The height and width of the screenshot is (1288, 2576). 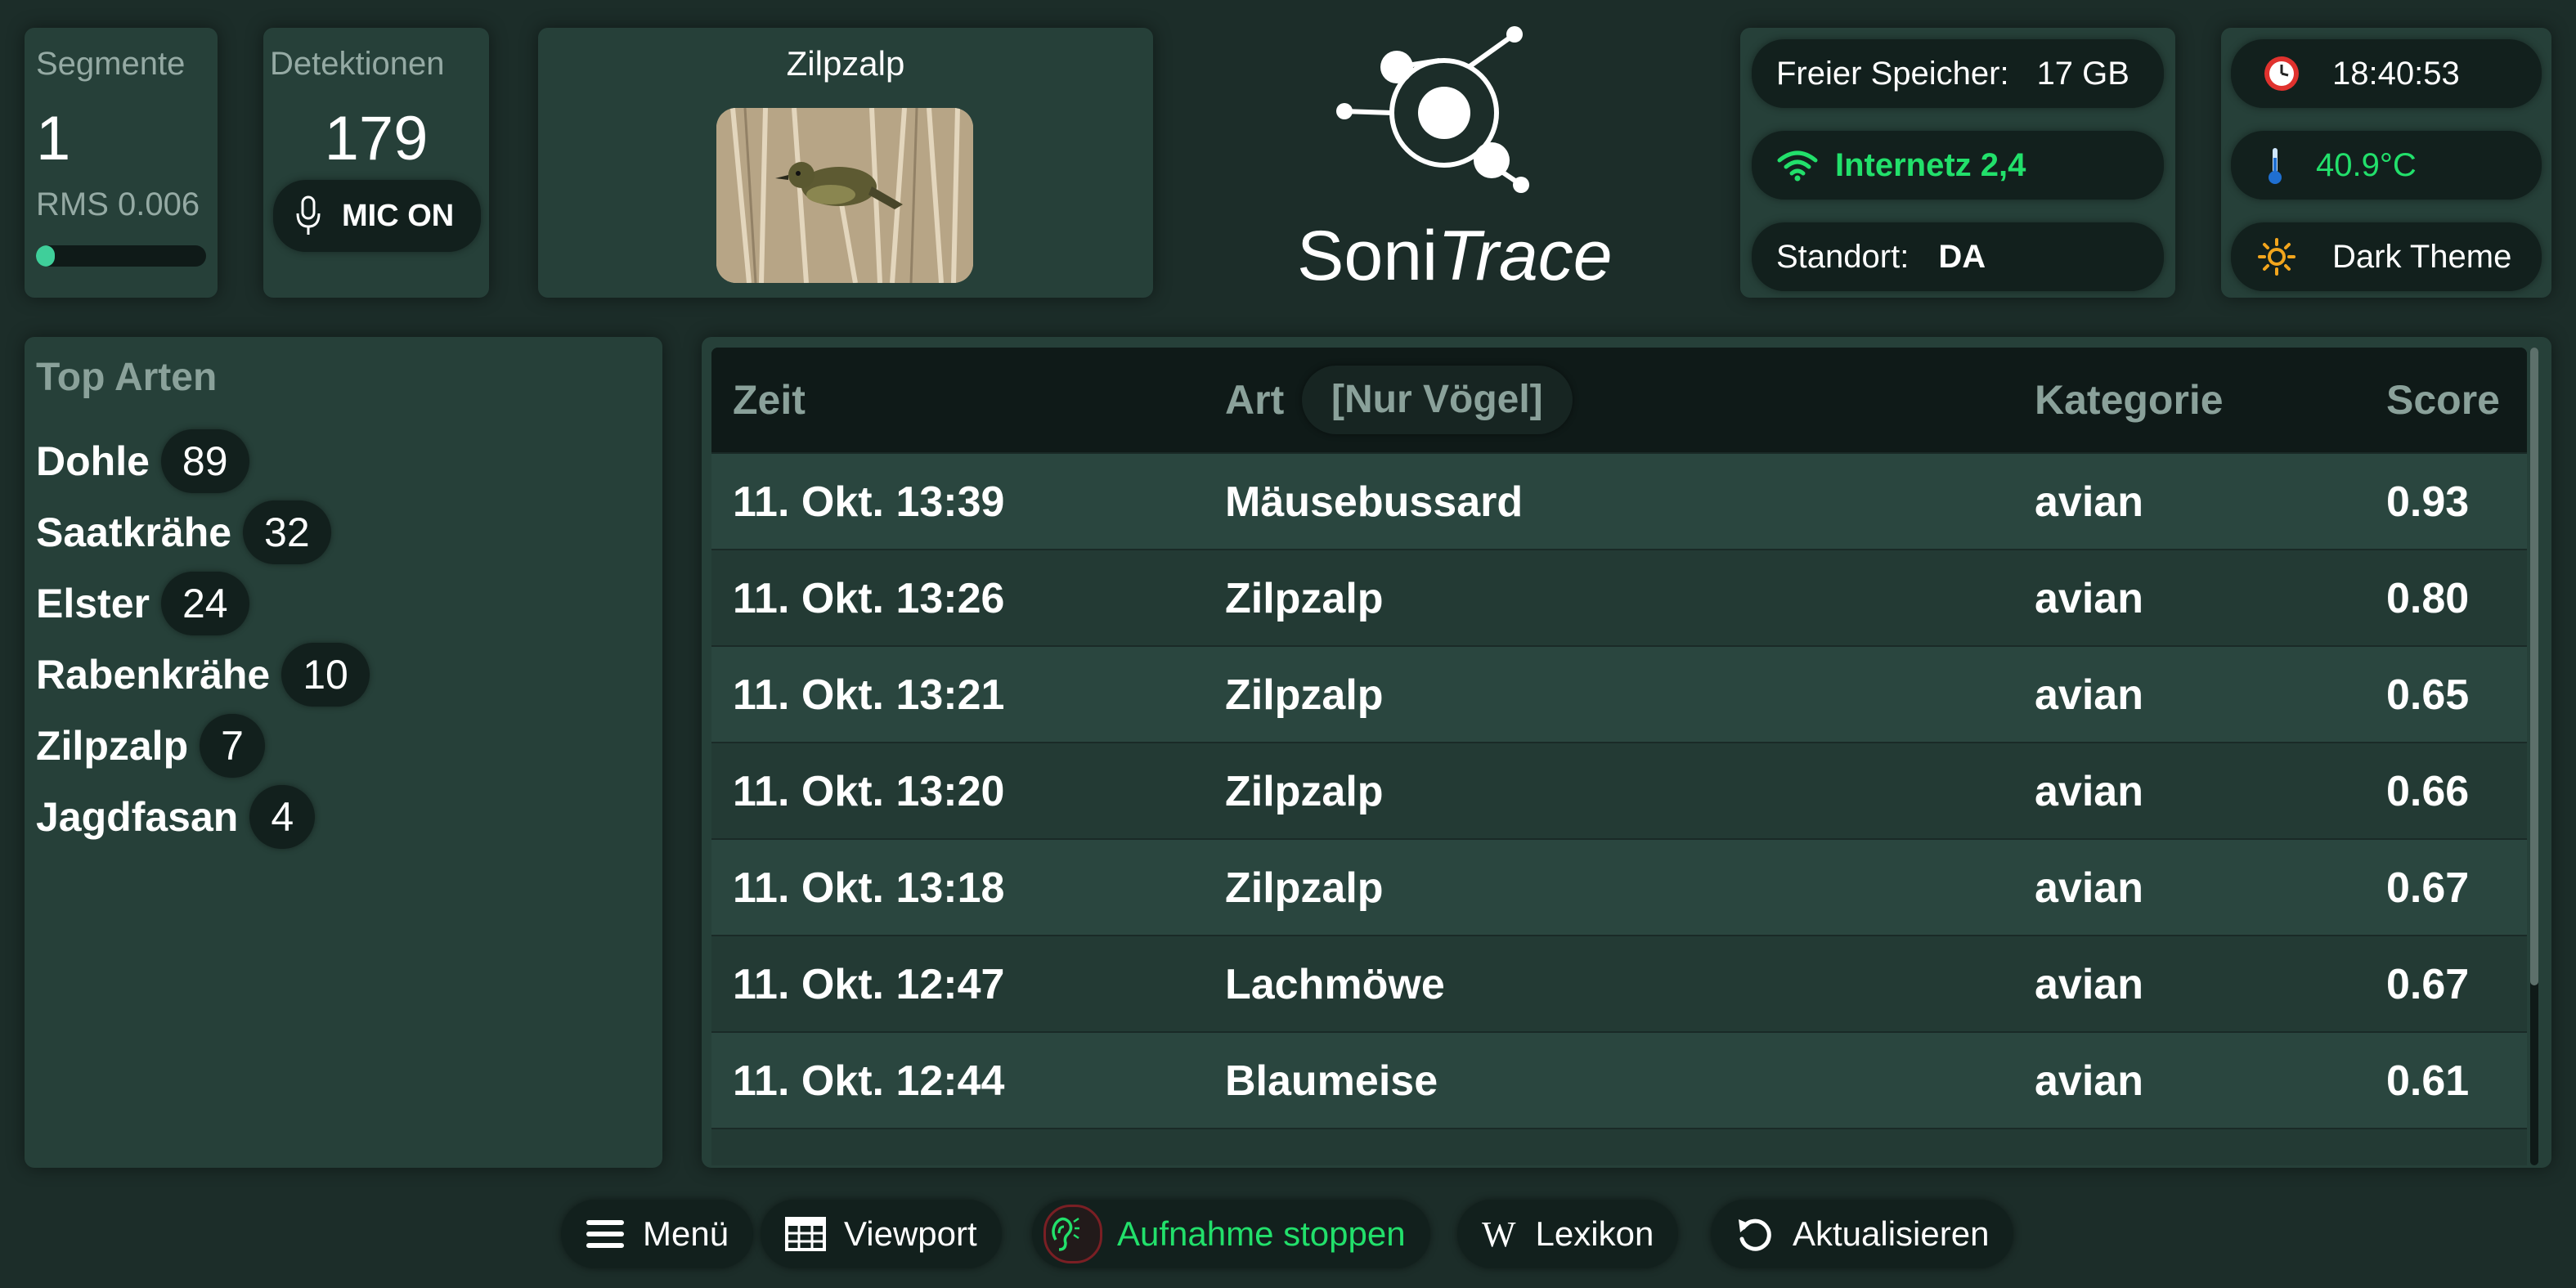 I want to click on top-species-item: Dohle 89, so click(x=142, y=461).